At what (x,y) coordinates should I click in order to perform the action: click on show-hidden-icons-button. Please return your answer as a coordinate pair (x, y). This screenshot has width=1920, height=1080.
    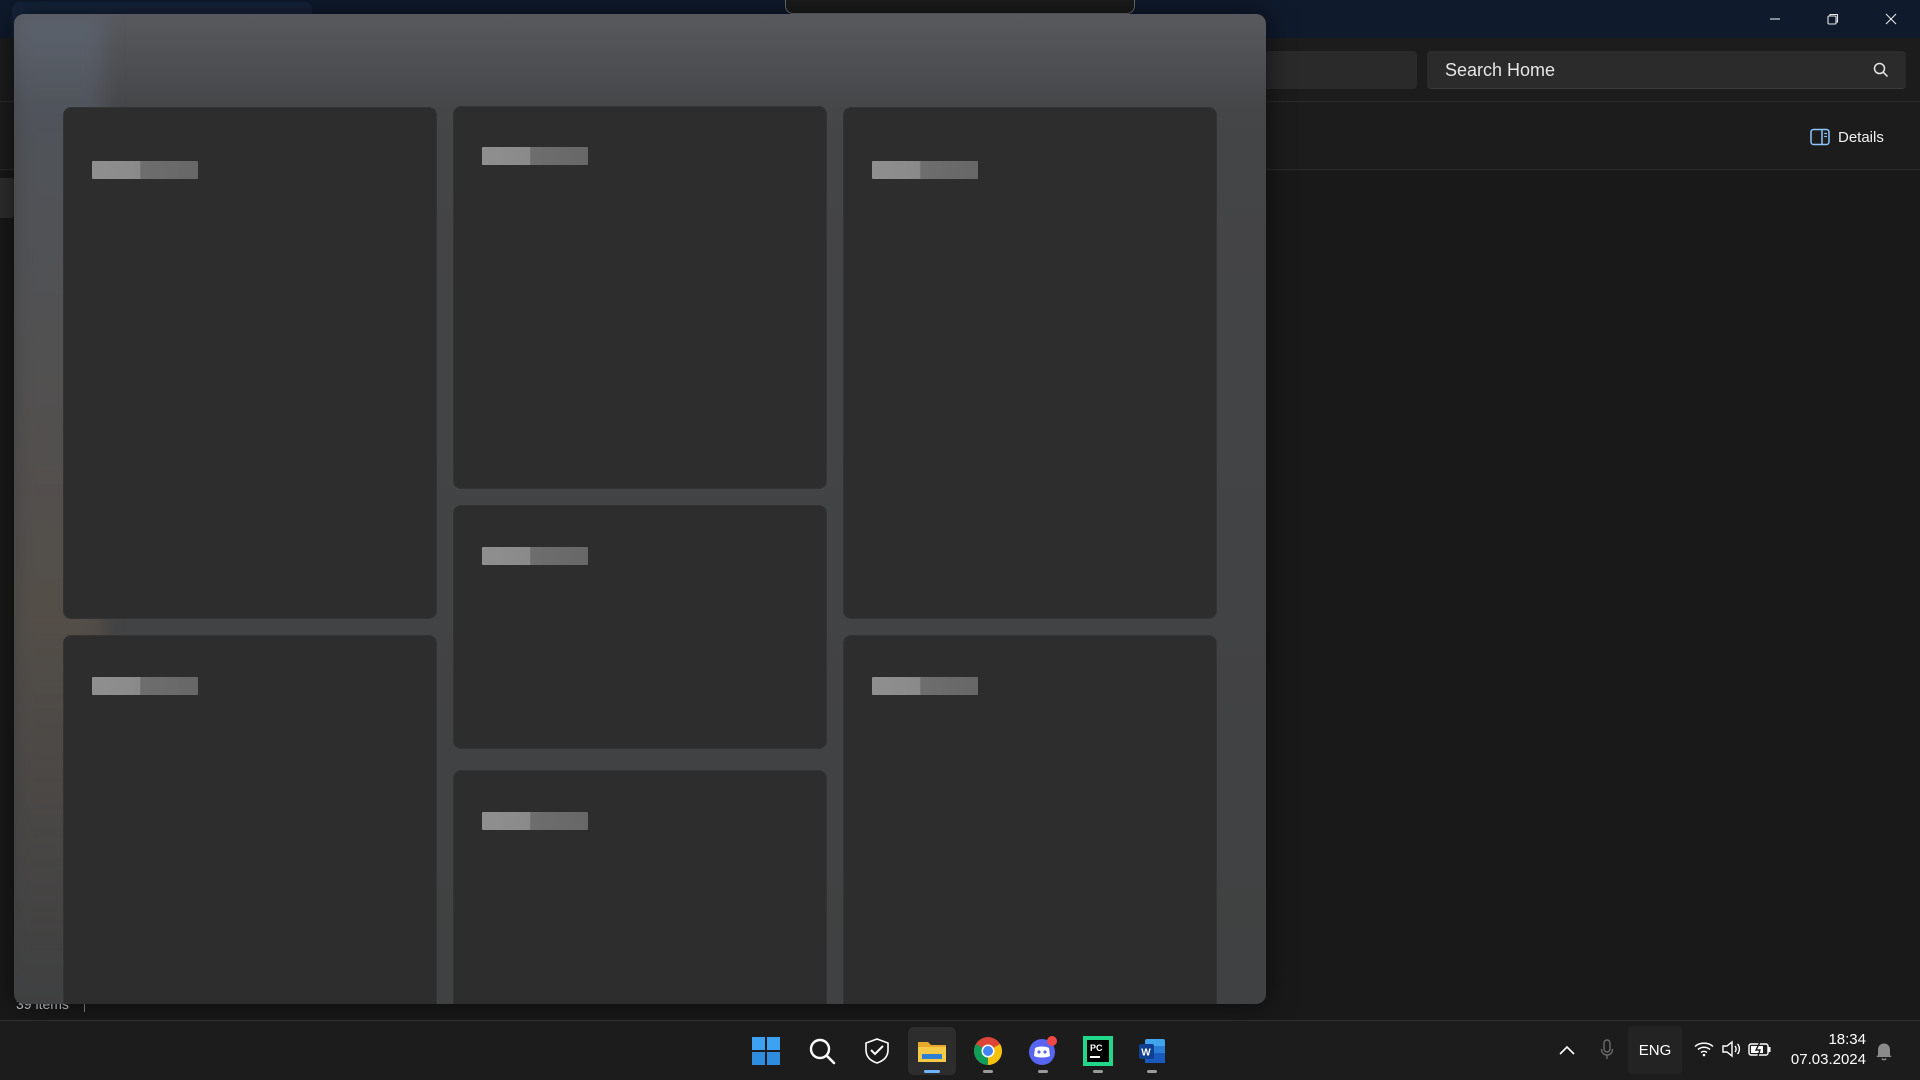
    Looking at the image, I should click on (1567, 1050).